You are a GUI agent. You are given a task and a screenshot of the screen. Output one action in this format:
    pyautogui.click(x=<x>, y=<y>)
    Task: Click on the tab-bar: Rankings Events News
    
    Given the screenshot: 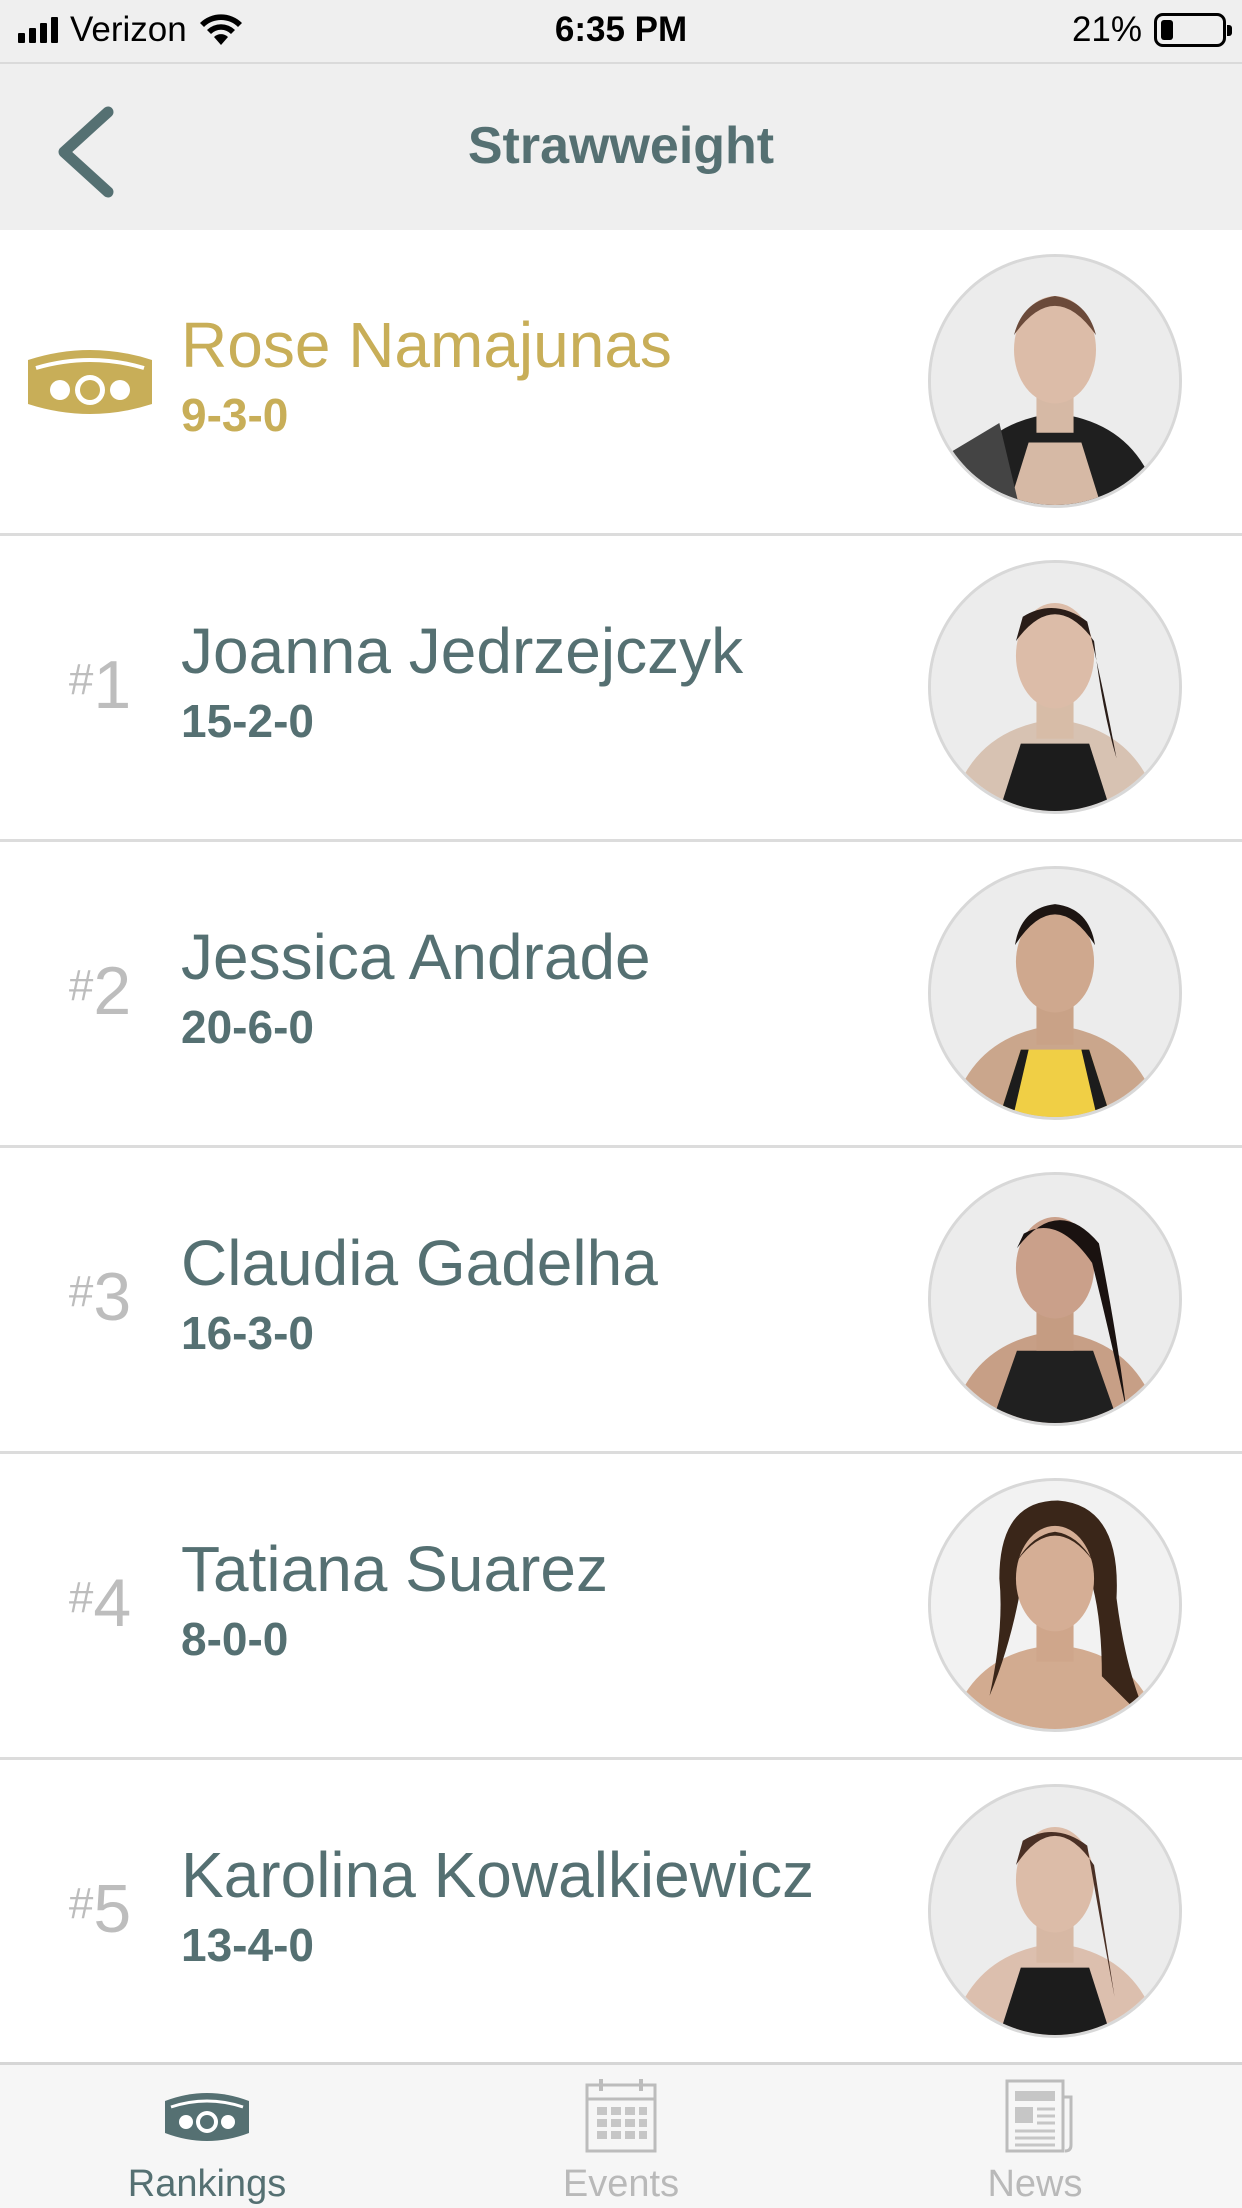 What is the action you would take?
    pyautogui.click(x=621, y=2135)
    